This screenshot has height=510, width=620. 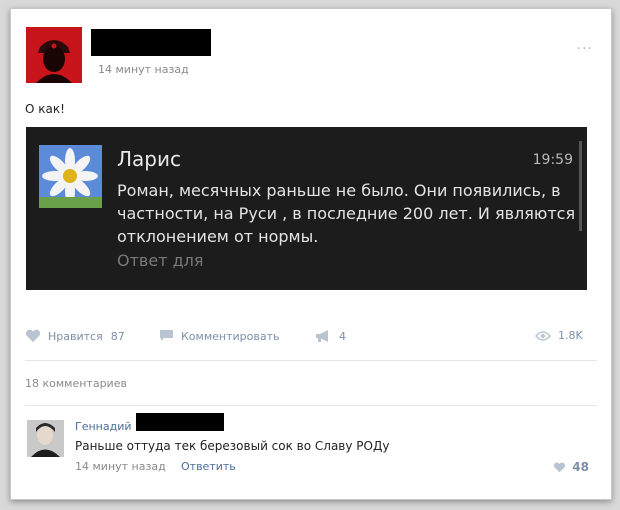 I want to click on redacted-commenter-surname, so click(x=180, y=422).